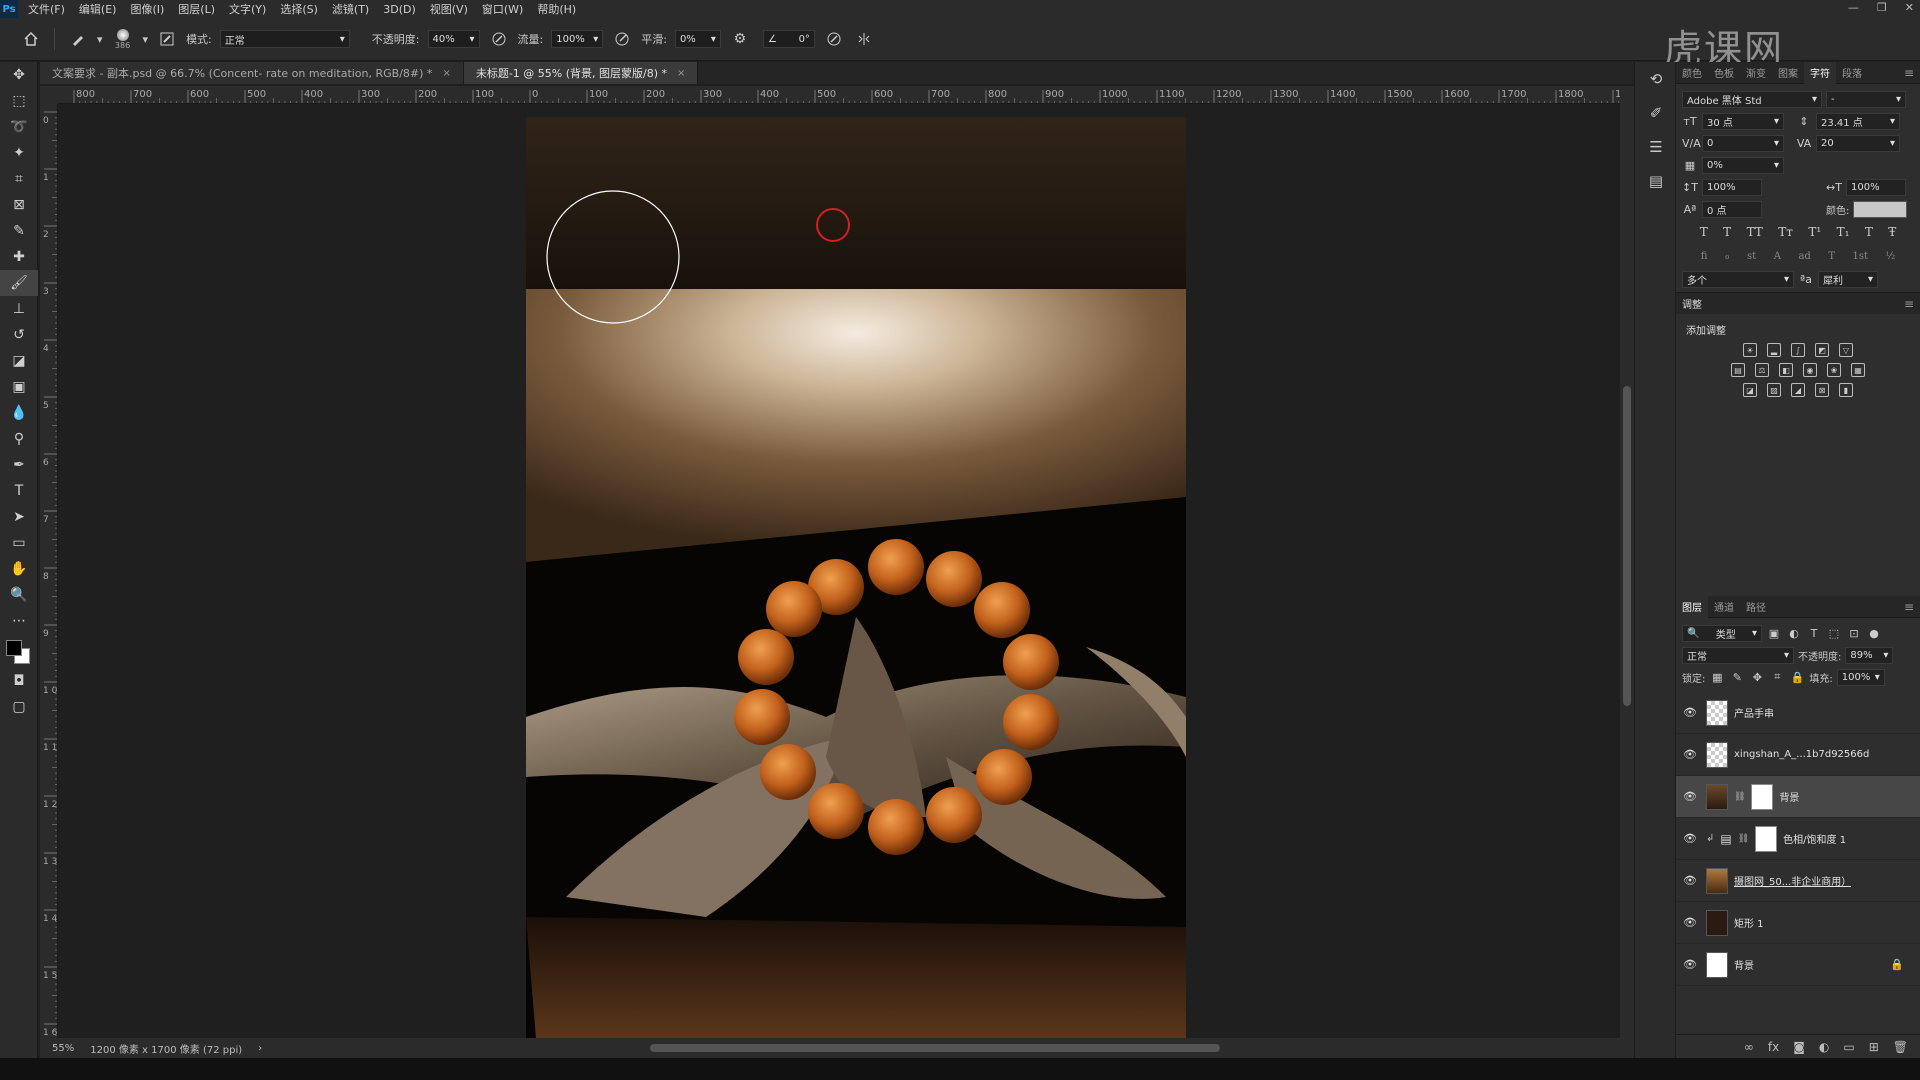 Image resolution: width=1920 pixels, height=1080 pixels. Describe the element at coordinates (1100, 1048) in the screenshot. I see `horizontal-scrollbar` at that location.